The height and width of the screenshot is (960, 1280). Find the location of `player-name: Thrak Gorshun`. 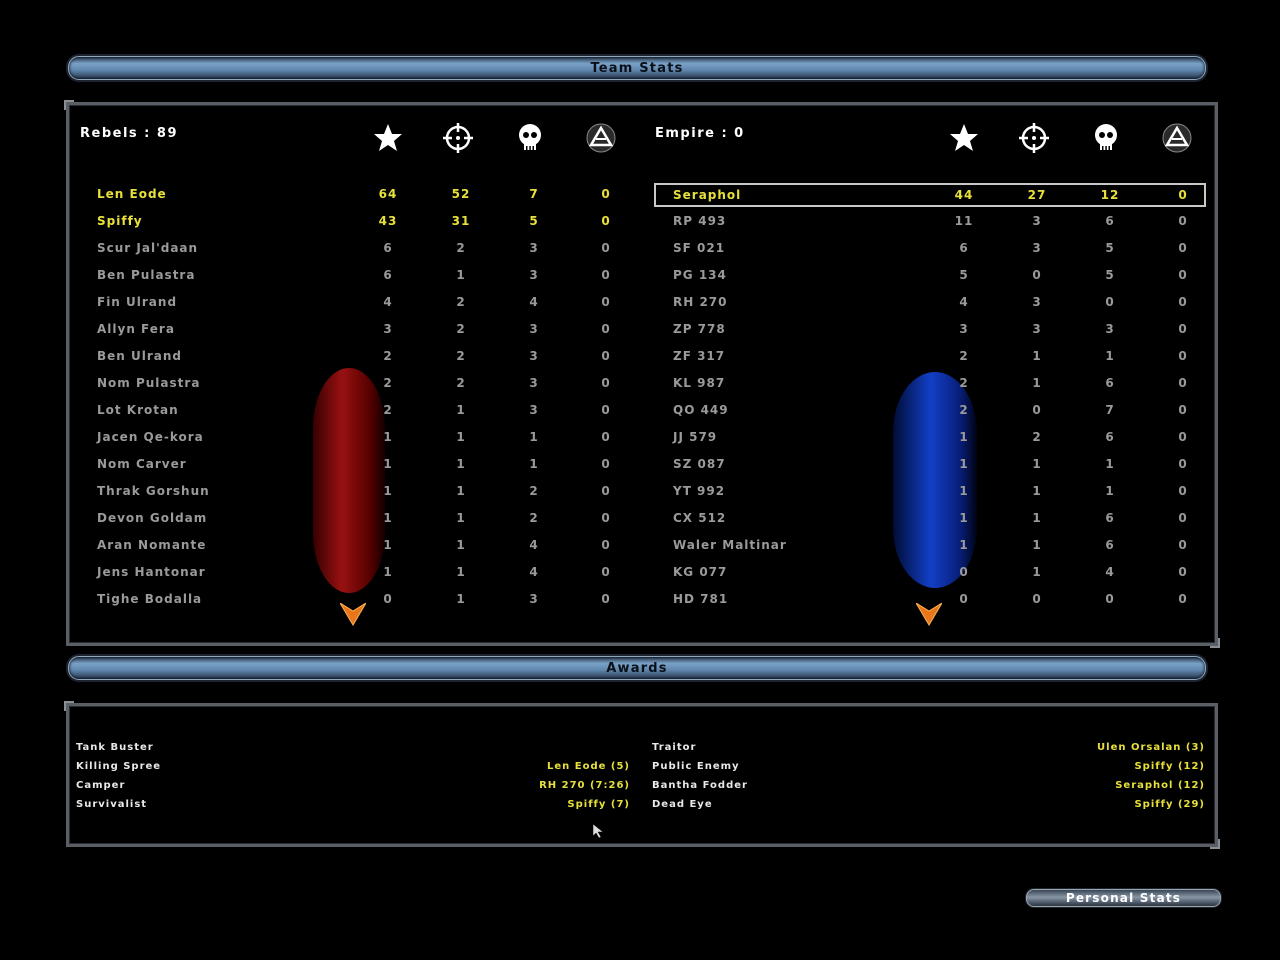

player-name: Thrak Gorshun is located at coordinates (153, 491).